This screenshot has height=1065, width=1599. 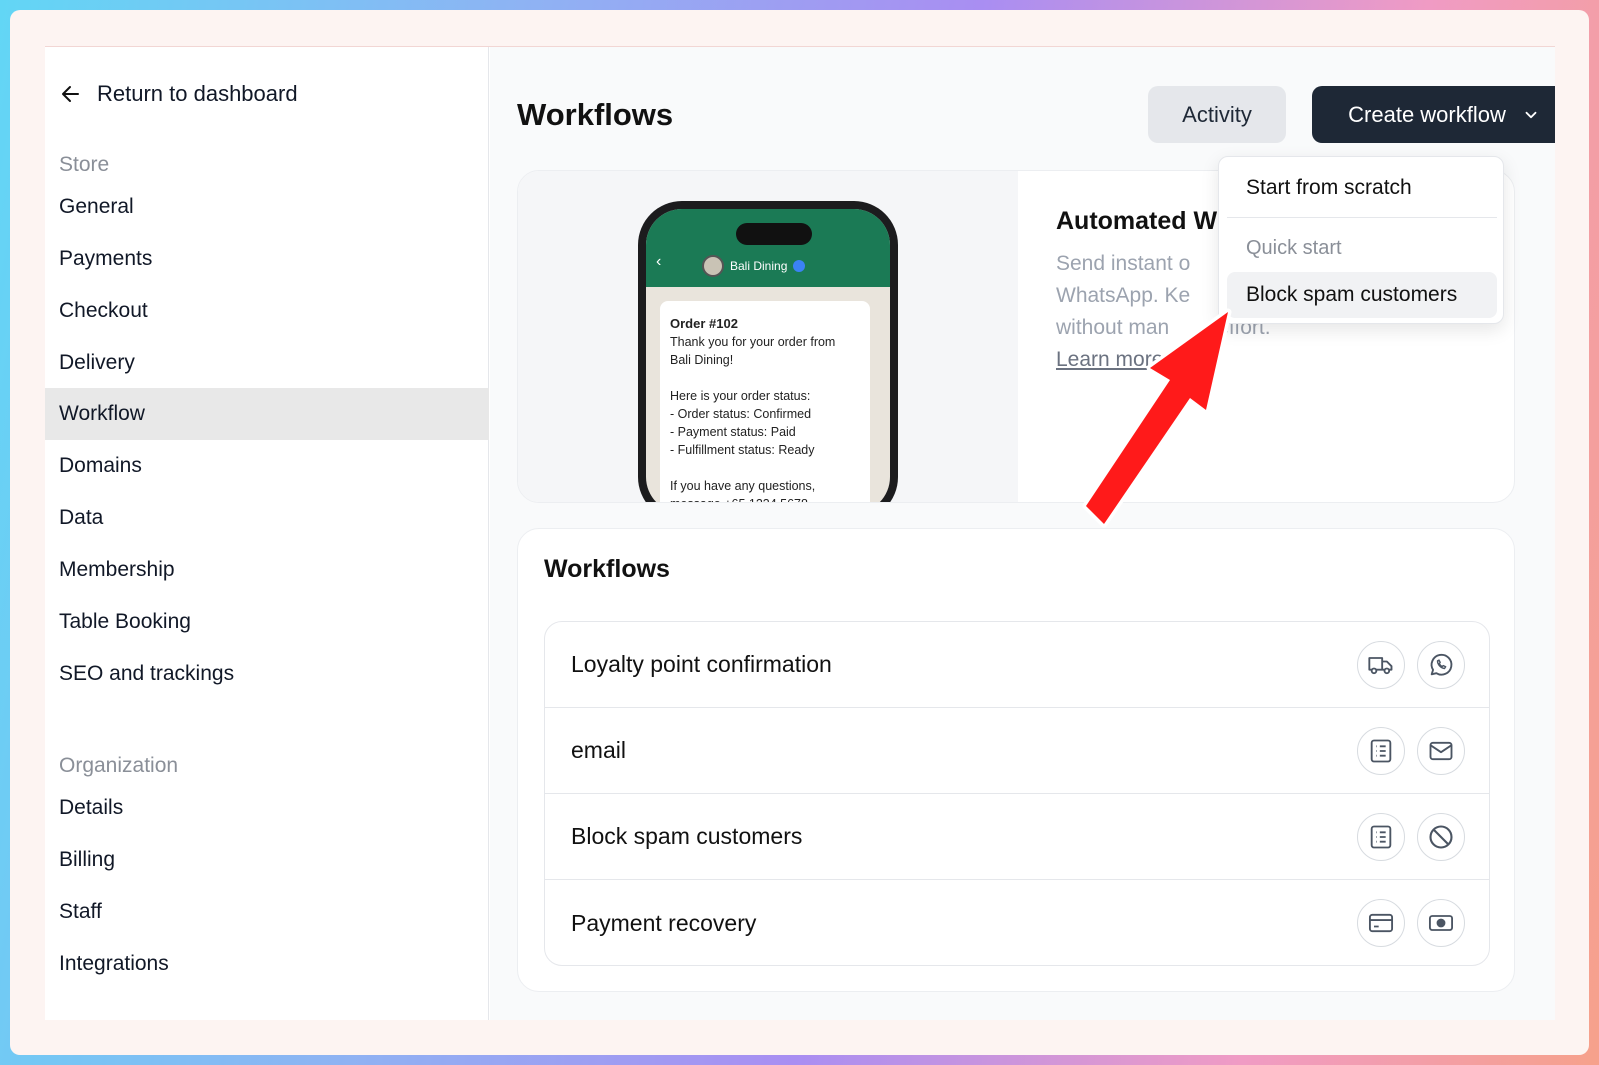 I want to click on sidebar-item-table-booking: Table Booking, so click(x=267, y=622).